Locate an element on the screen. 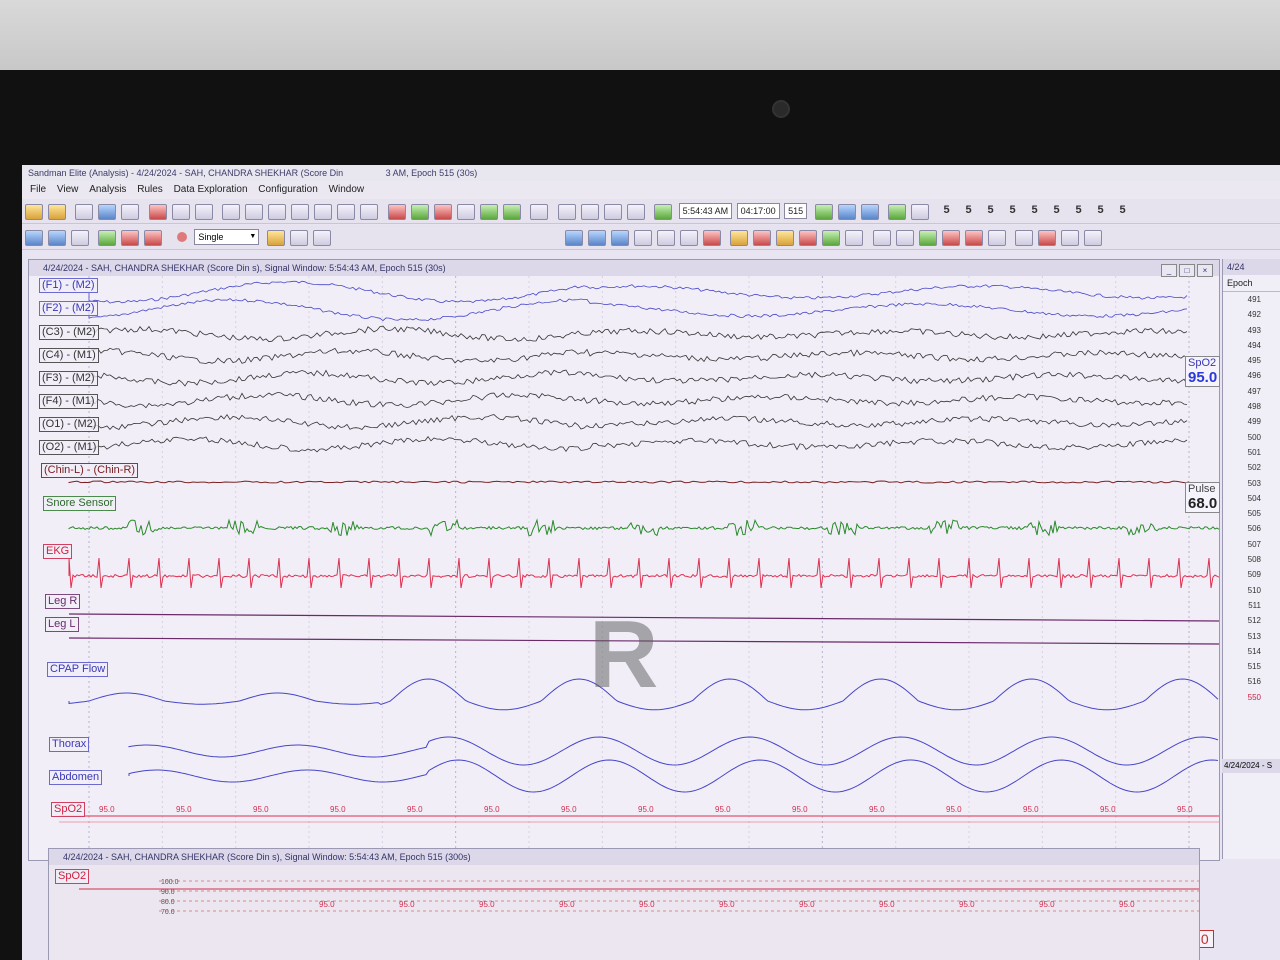 This screenshot has width=1280, height=960. report-icon is located at coordinates (107, 212).